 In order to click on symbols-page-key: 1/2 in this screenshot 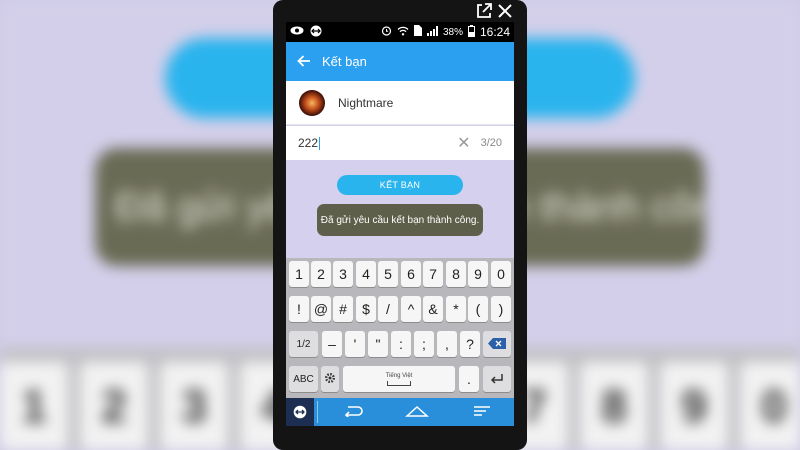, I will do `click(303, 344)`.